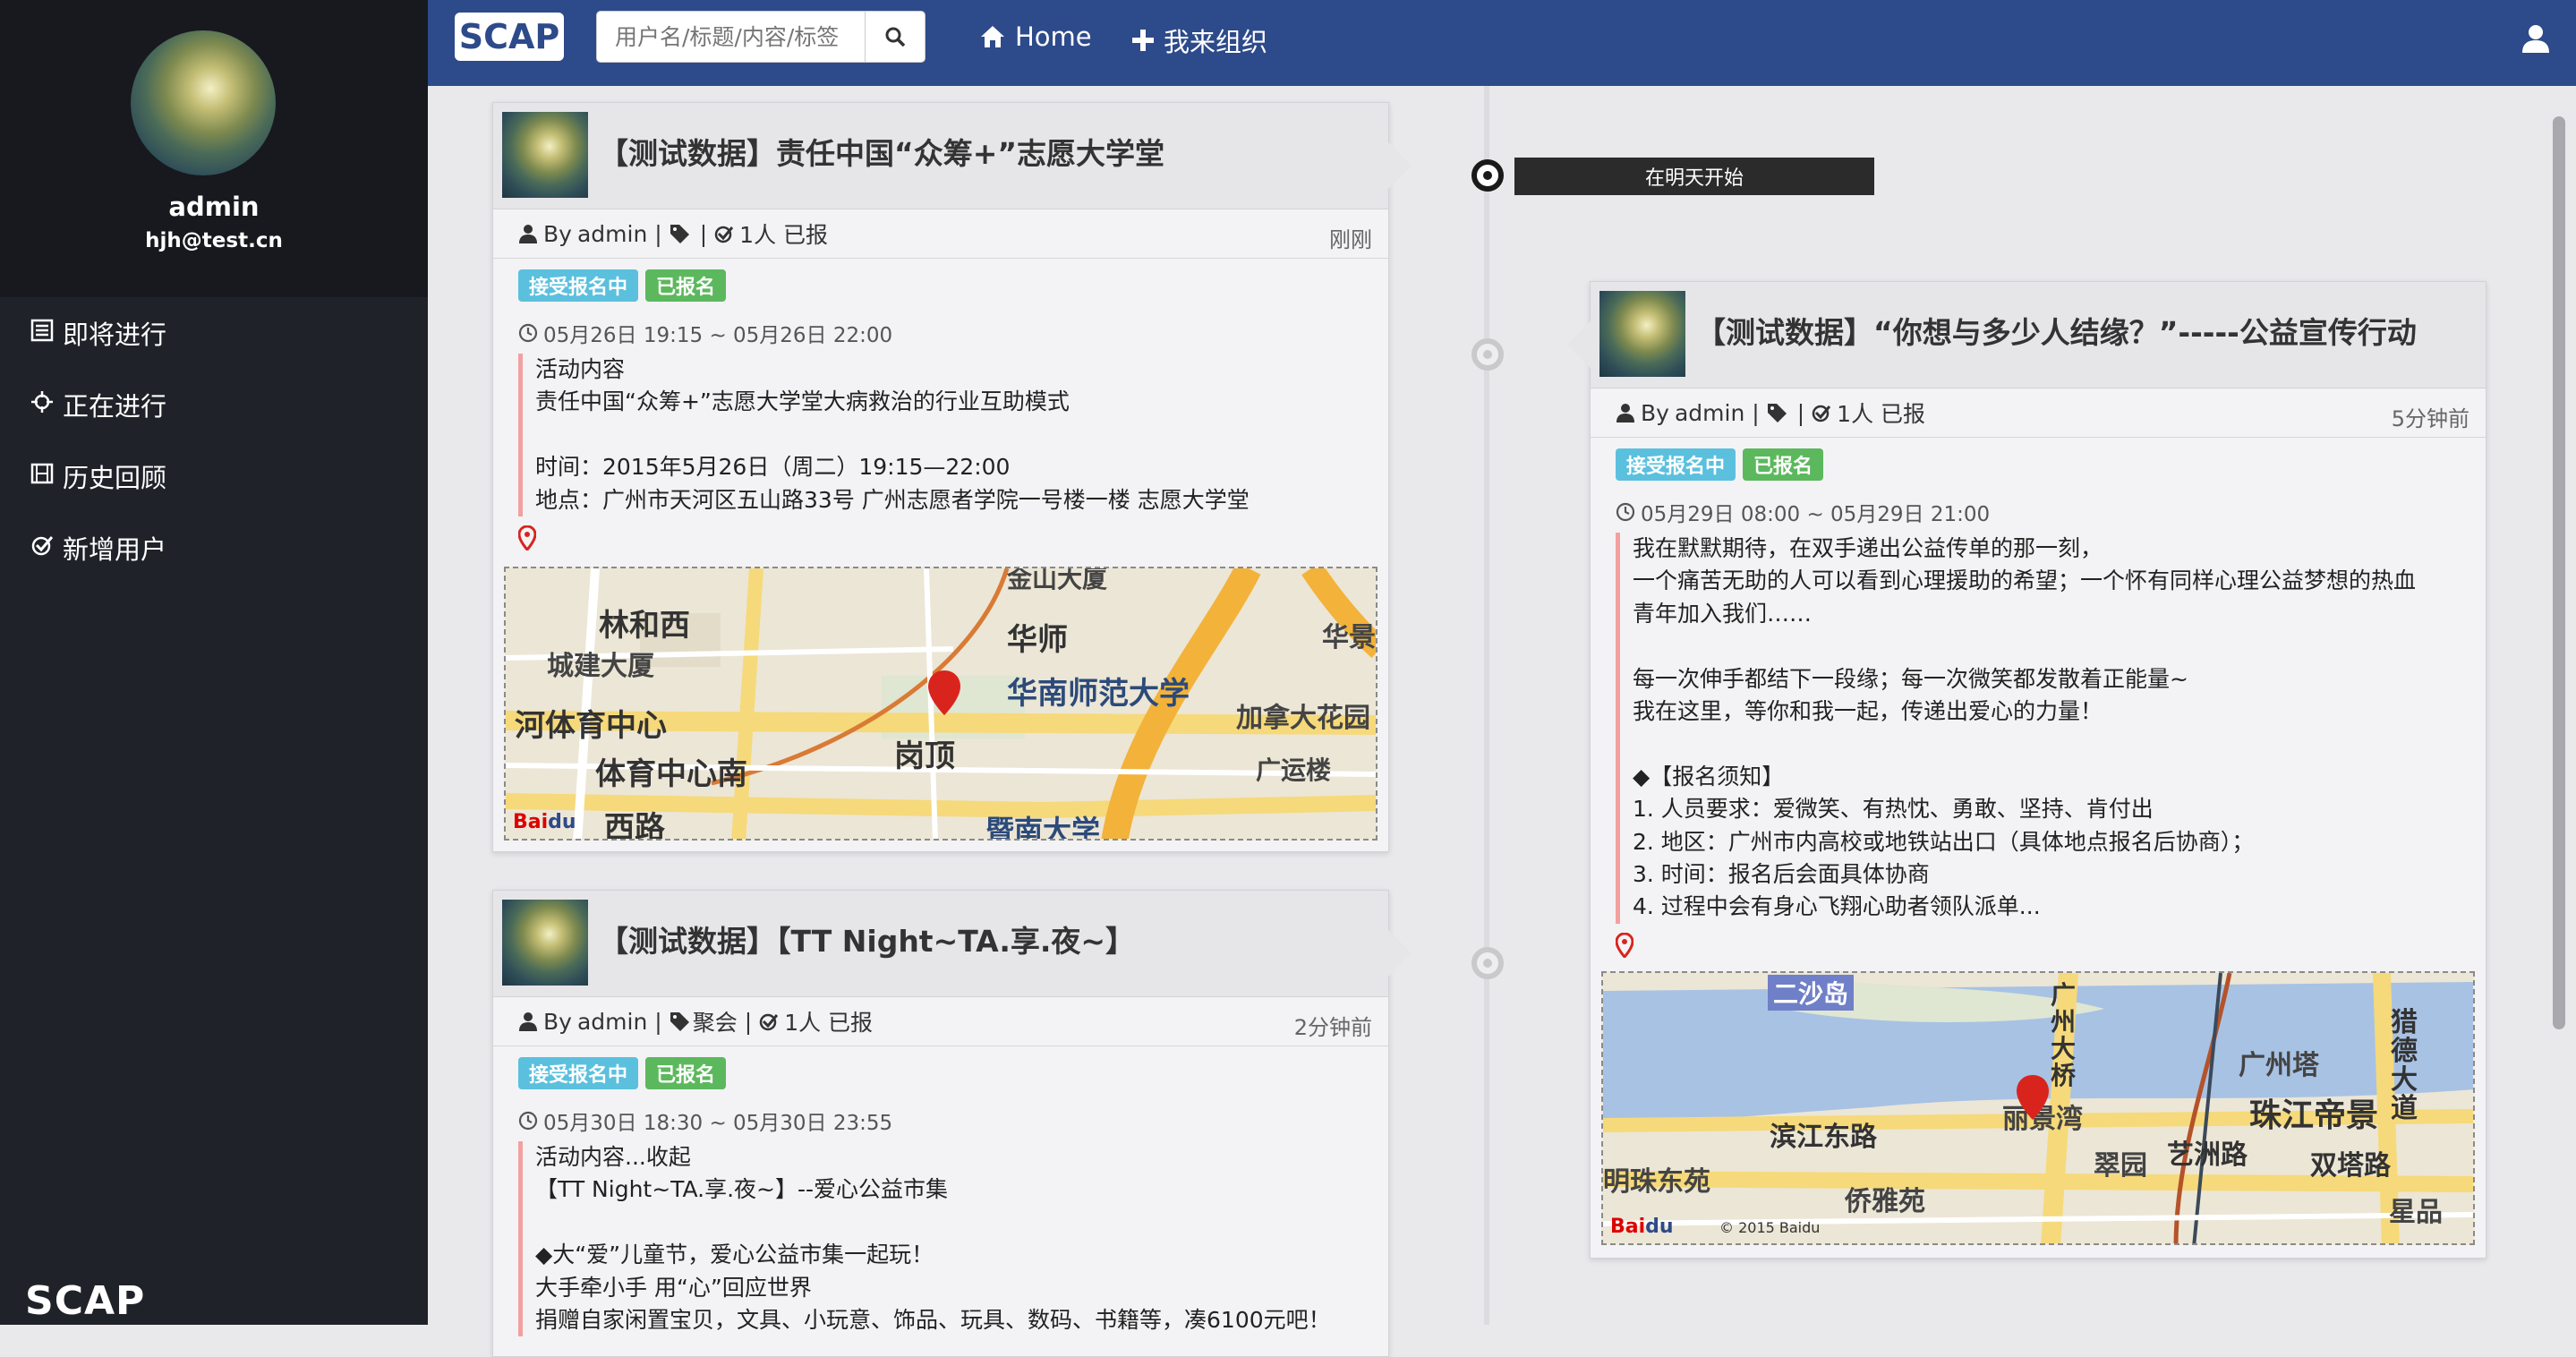 The height and width of the screenshot is (1357, 2576). I want to click on card-meta: By admin | 聚会 | 1人 已报 2分钟前, so click(940, 1021).